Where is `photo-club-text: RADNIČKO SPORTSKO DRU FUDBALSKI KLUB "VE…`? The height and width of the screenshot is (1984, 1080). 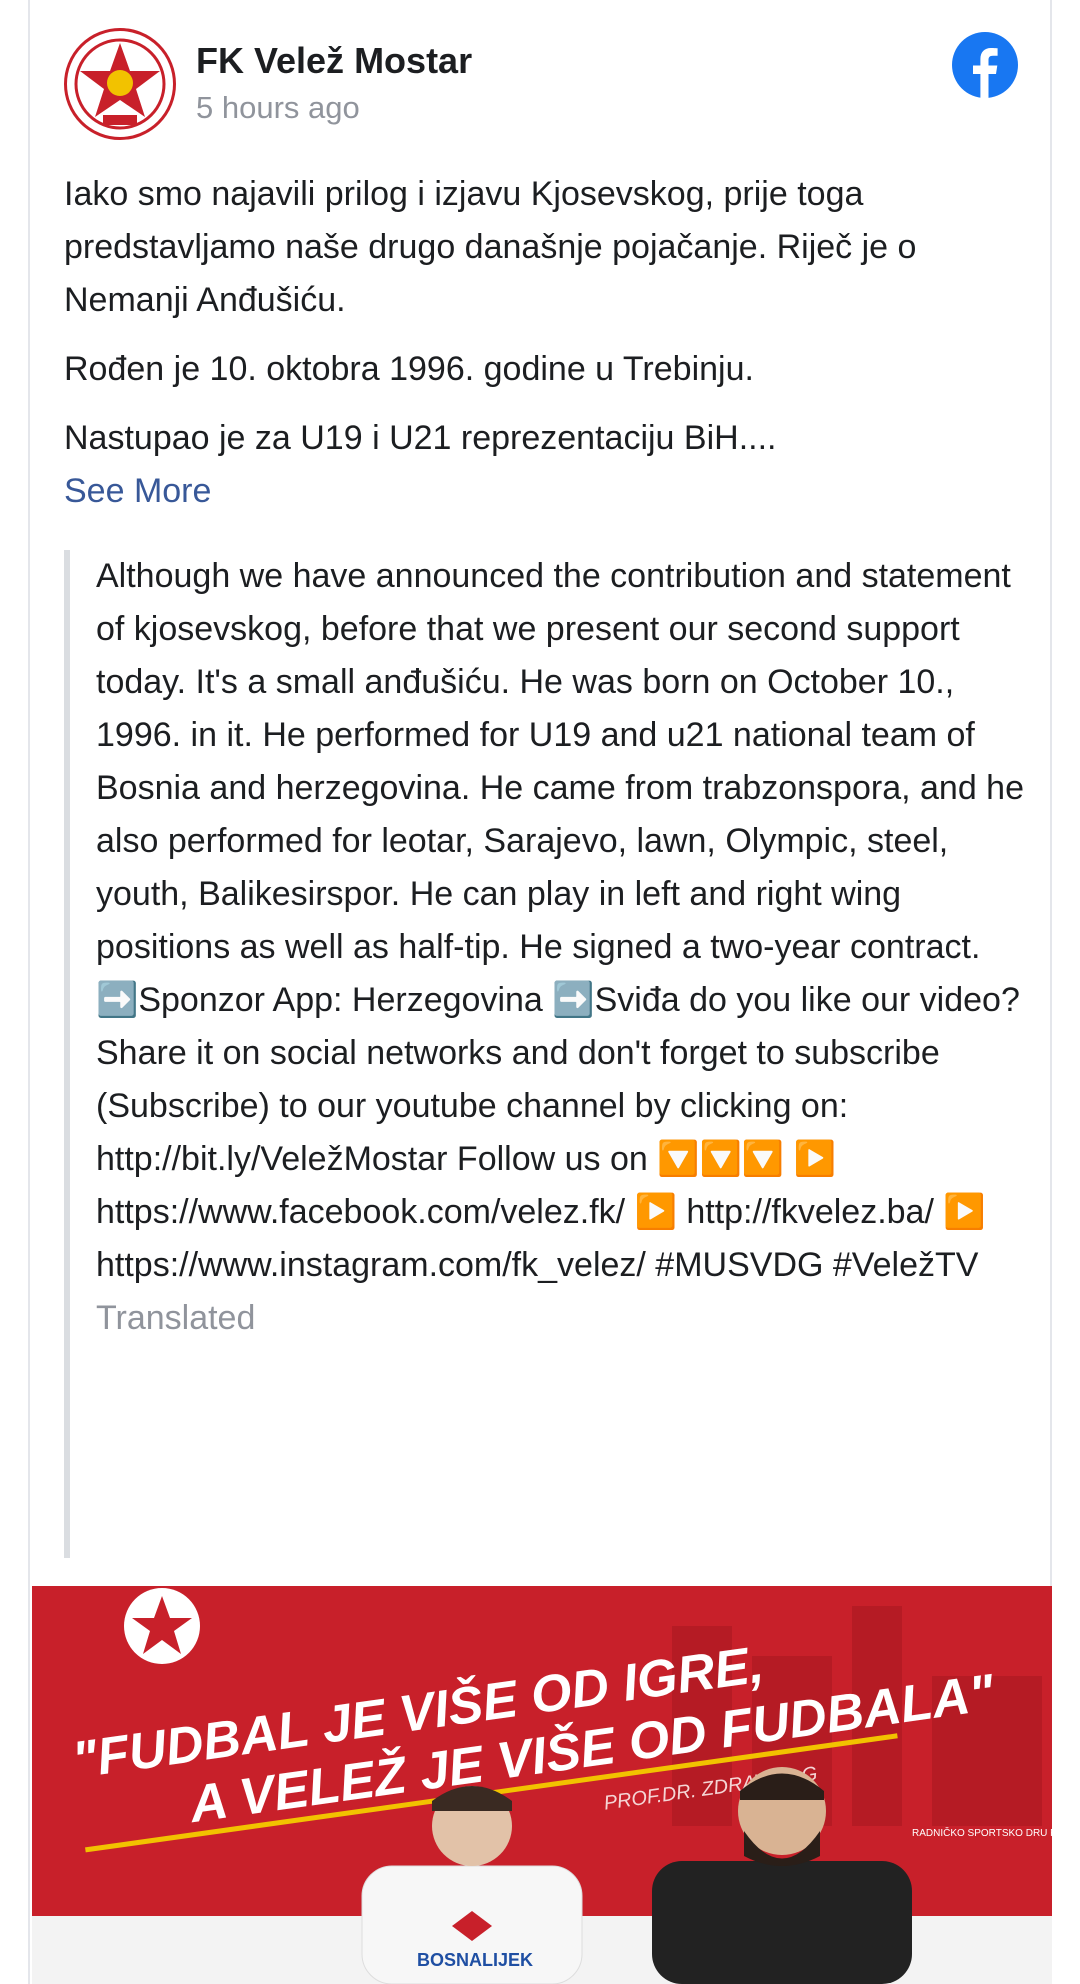
photo-club-text: RADNIČKO SPORTSKO DRU FUDBALSKI KLUB "VE… is located at coordinates (982, 1832).